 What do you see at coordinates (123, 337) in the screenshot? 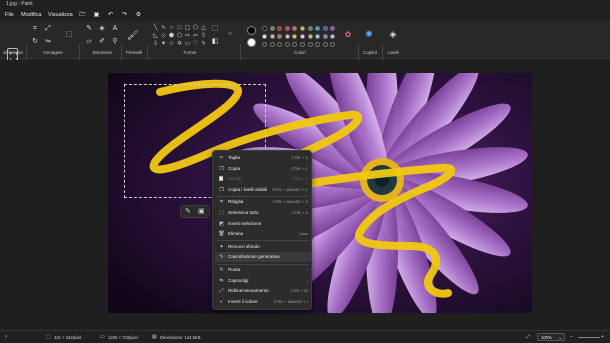
I see `image-size: 1280 × 720pixel` at bounding box center [123, 337].